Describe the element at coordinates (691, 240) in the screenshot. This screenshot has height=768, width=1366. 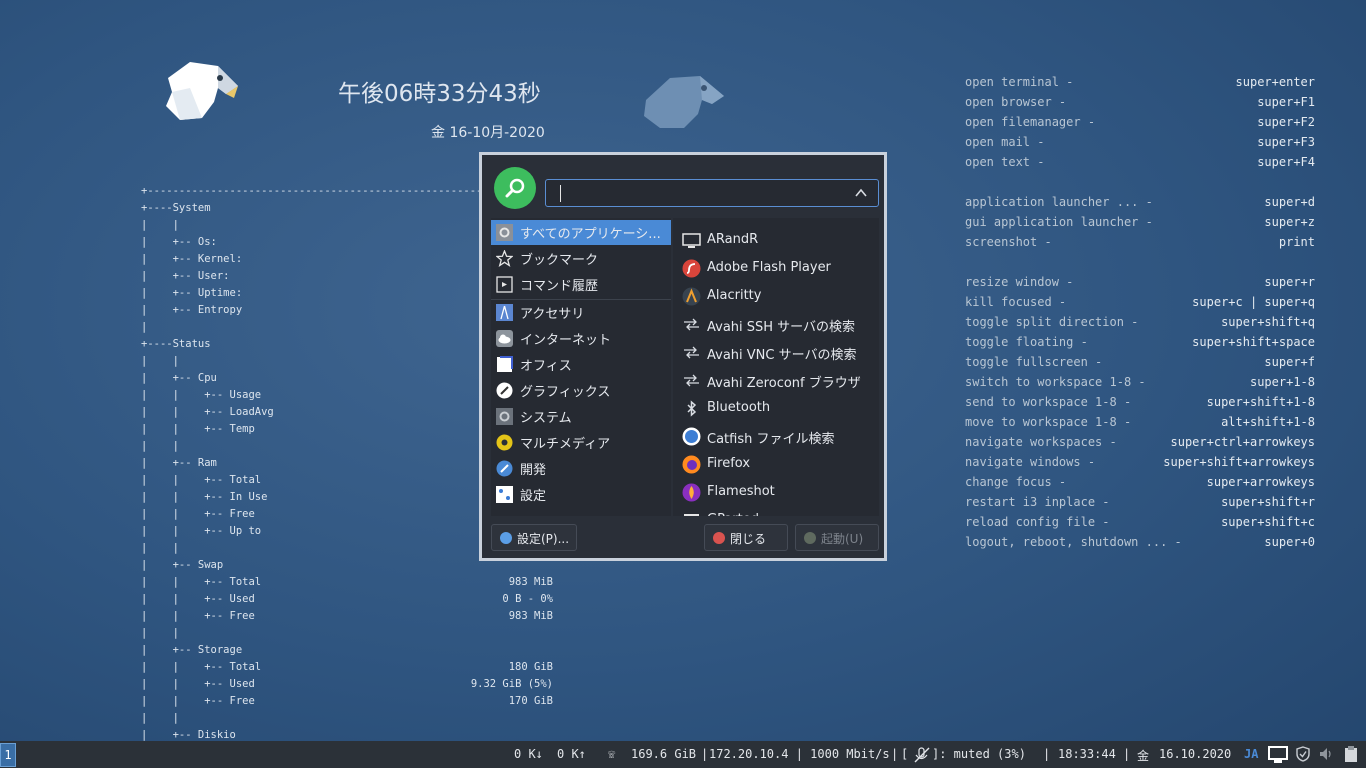
I see `monitor-icon` at that location.